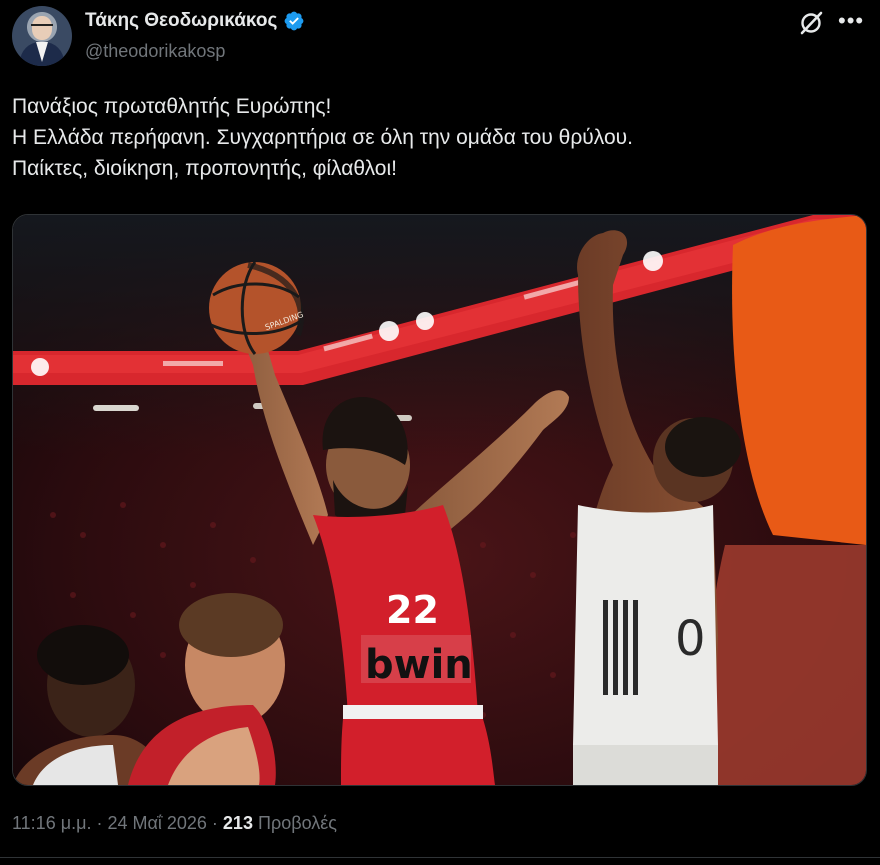 This screenshot has width=880, height=865. Describe the element at coordinates (42, 36) in the screenshot. I see `avatar` at that location.